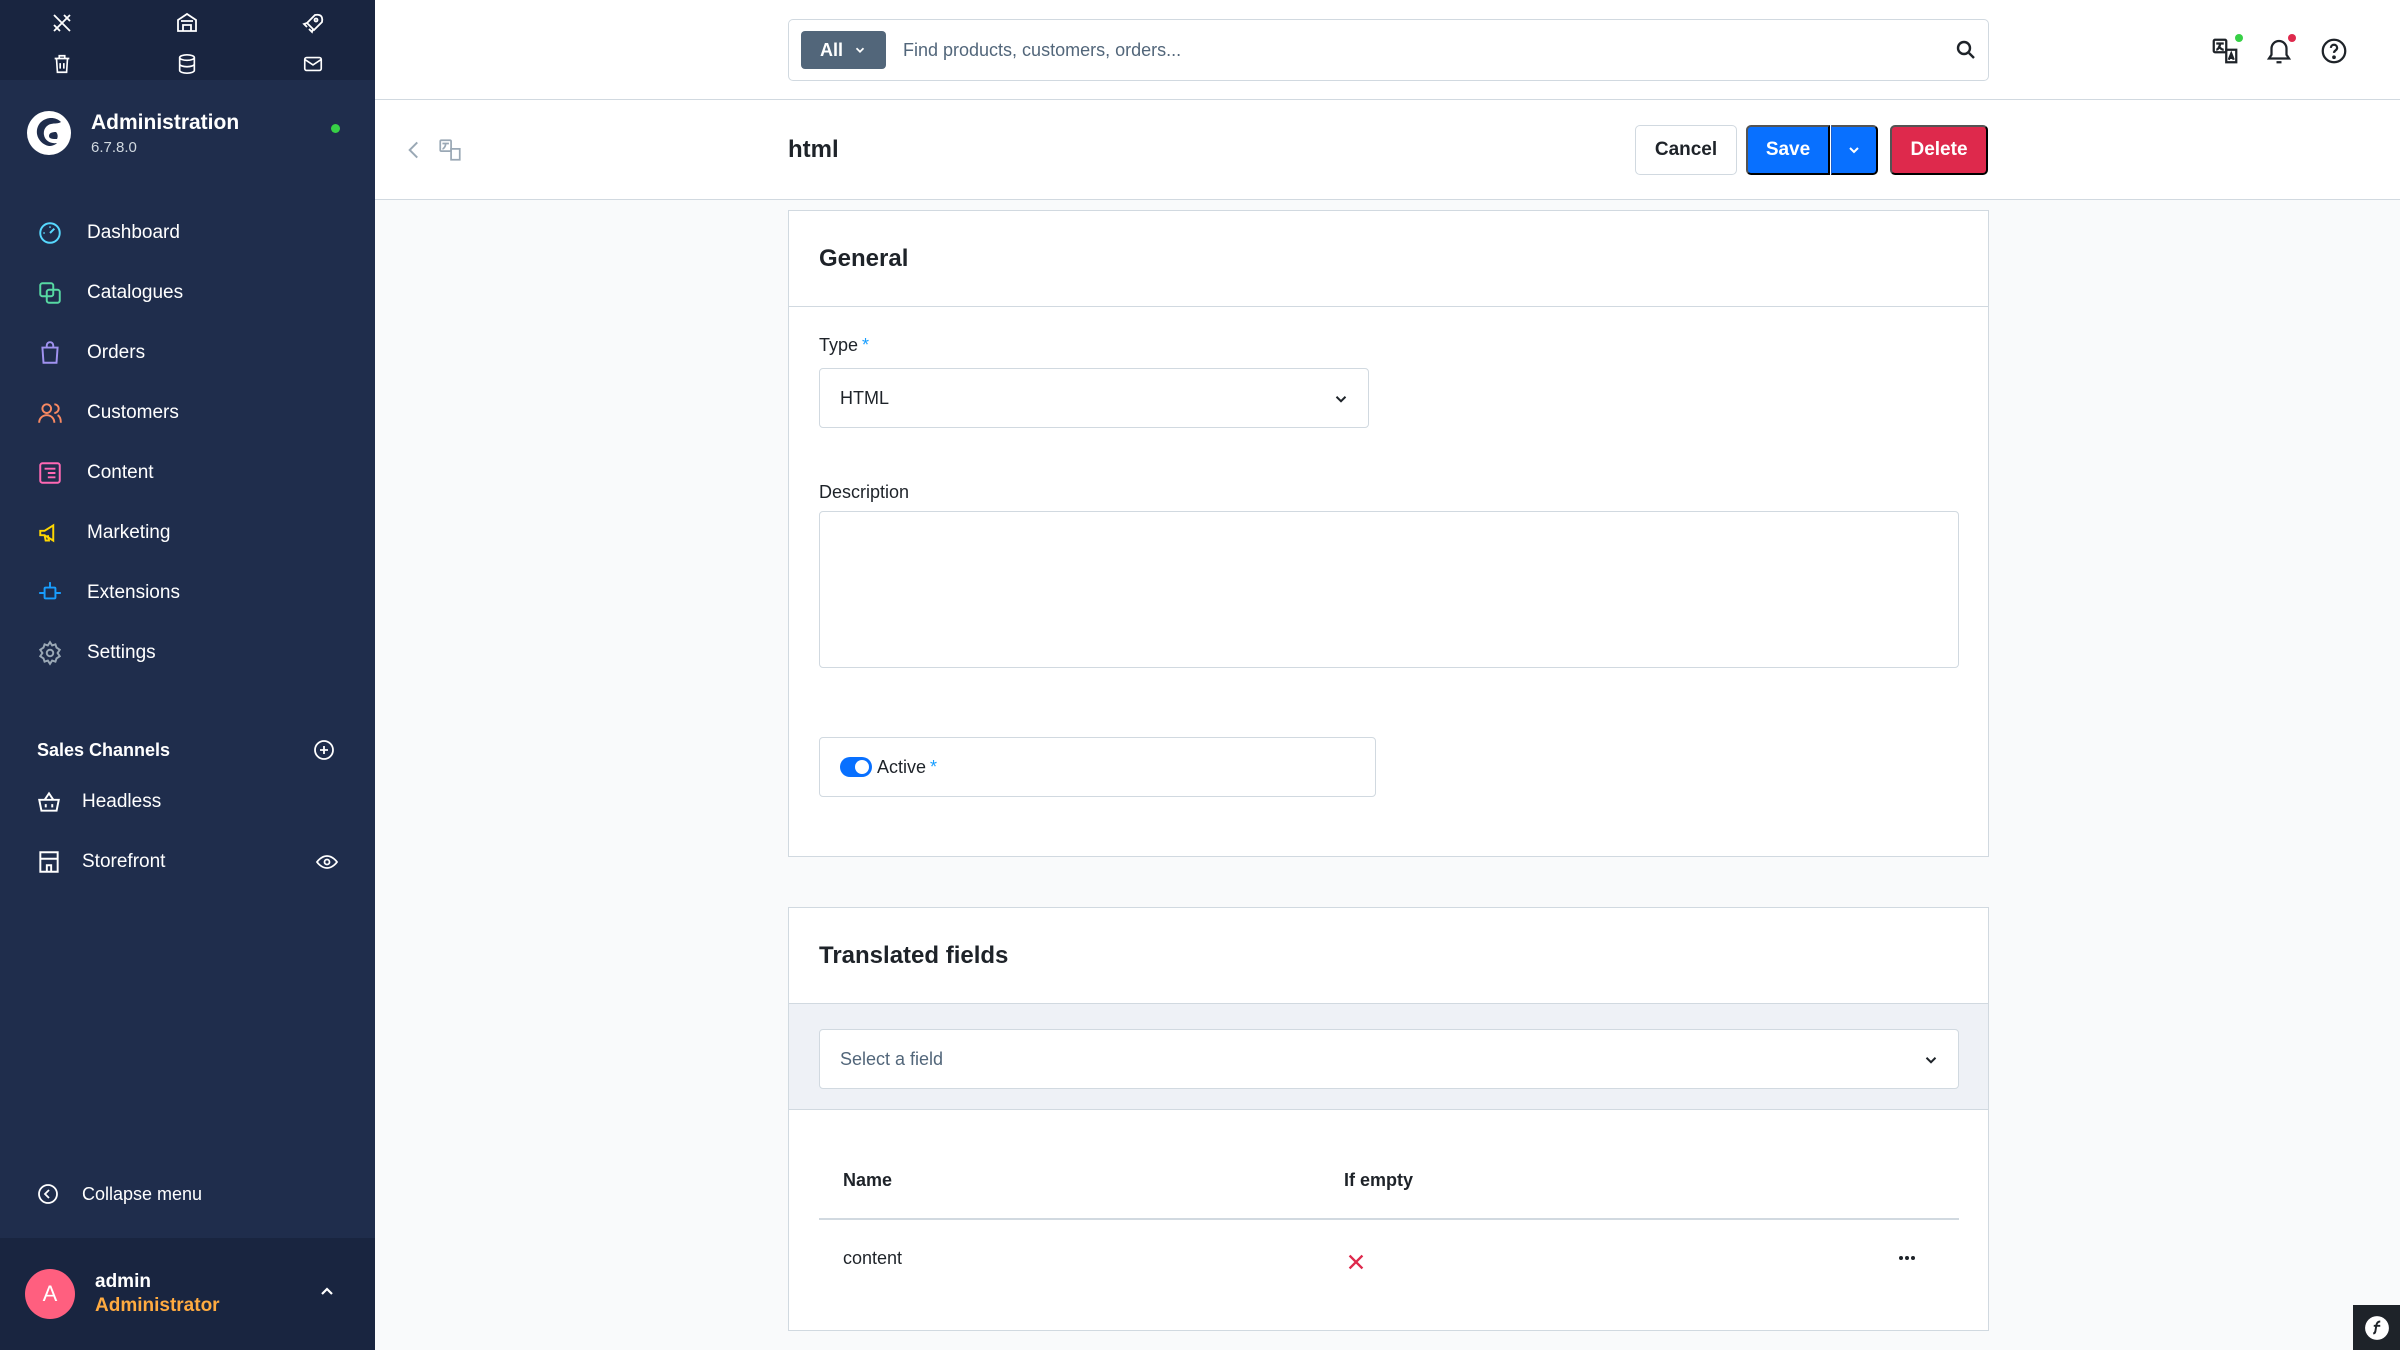 This screenshot has height=1350, width=2400. What do you see at coordinates (50, 293) in the screenshot?
I see `catalogues-icon` at bounding box center [50, 293].